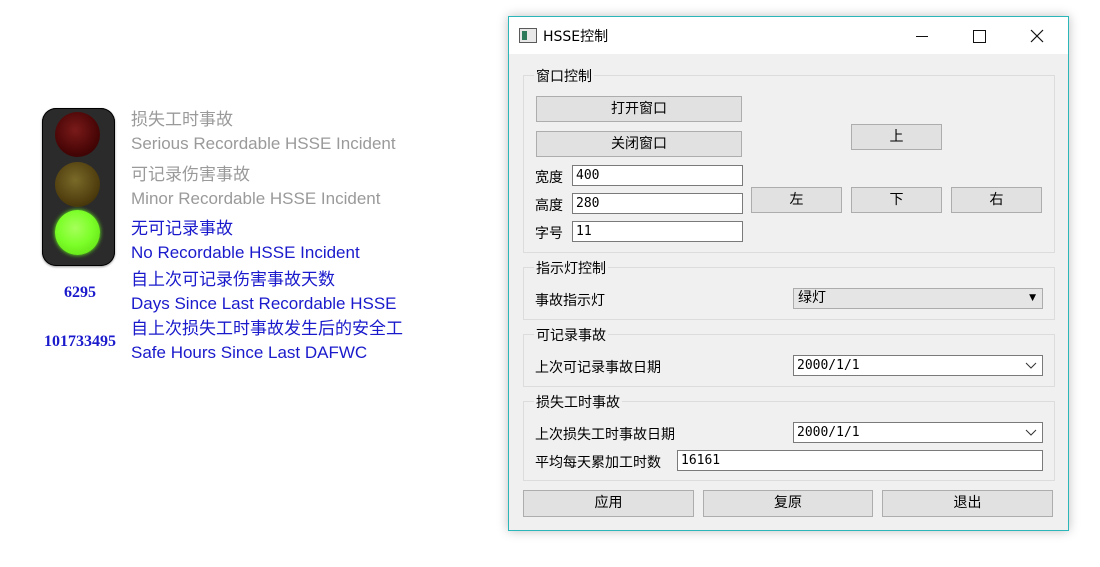 Image resolution: width=1100 pixels, height=567 pixels. What do you see at coordinates (605, 435) in the screenshot?
I see `lost-time-date-label: 上次损失工时事故日期` at bounding box center [605, 435].